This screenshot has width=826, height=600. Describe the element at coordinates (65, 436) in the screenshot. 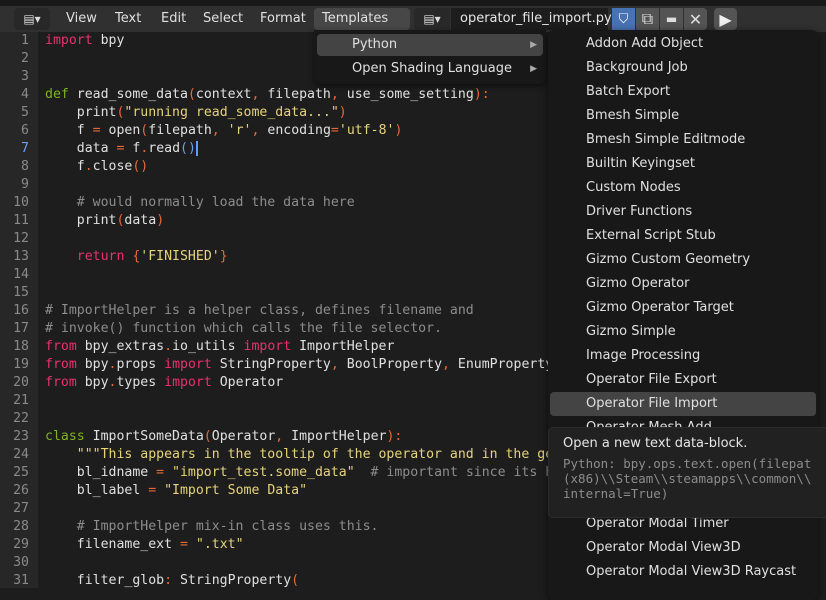

I see `code-token: class` at that location.